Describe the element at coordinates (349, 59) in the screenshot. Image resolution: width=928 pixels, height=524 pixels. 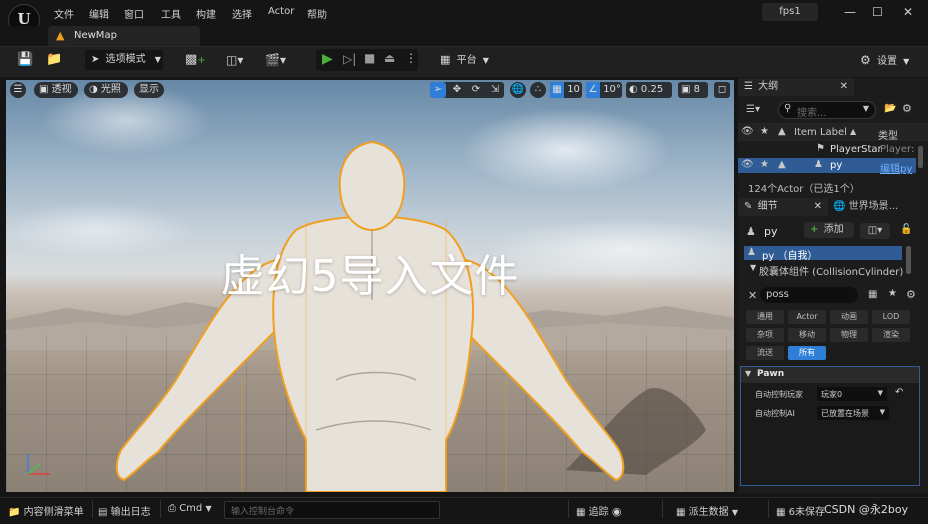
I see `step-icon: ▷|` at that location.